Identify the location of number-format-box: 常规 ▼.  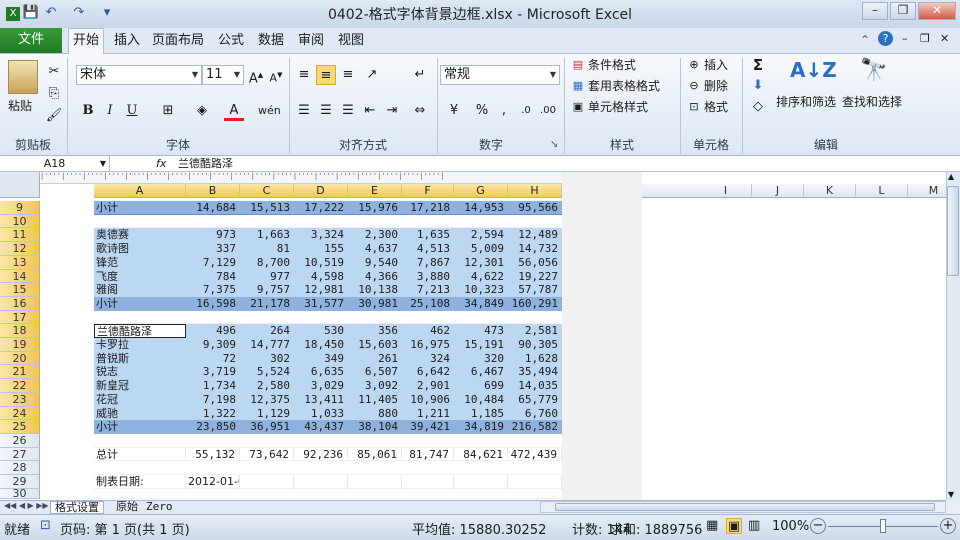
(500, 75).